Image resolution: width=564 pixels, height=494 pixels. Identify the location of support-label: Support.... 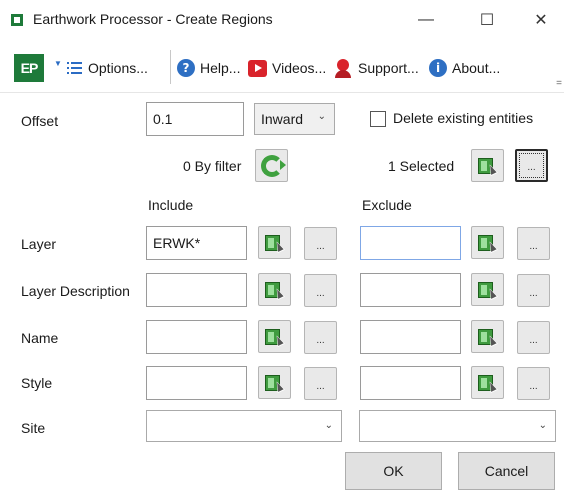
(388, 68).